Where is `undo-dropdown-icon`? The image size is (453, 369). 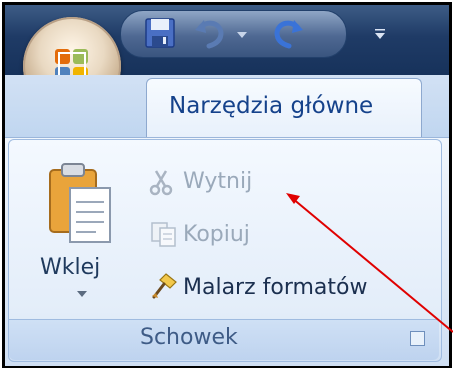 undo-dropdown-icon is located at coordinates (242, 35).